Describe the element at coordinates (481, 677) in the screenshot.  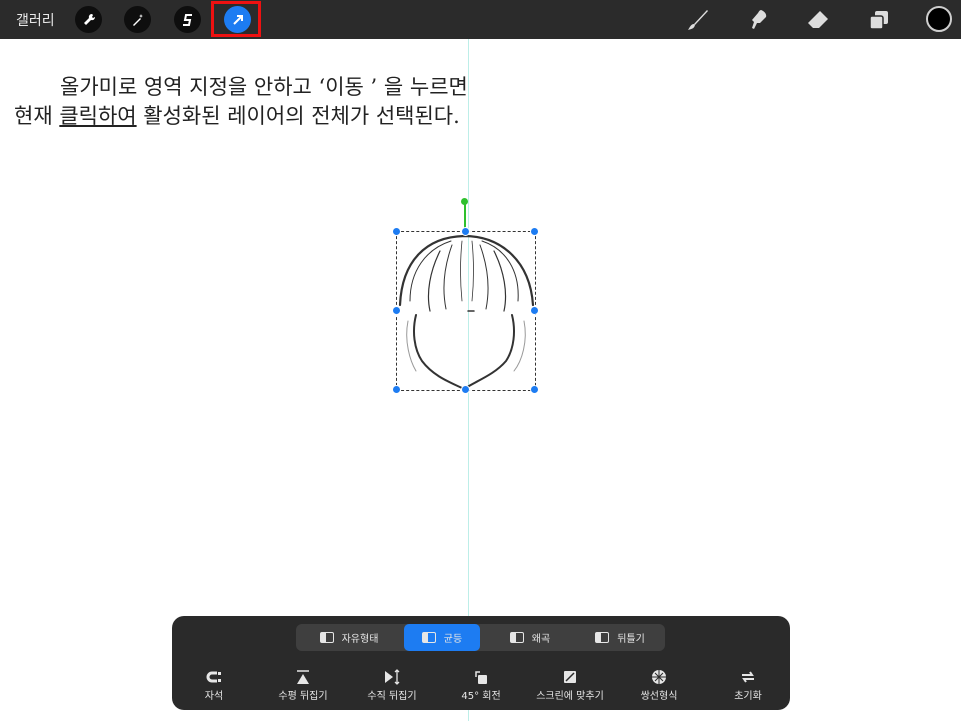
I see `rotate-icon` at that location.